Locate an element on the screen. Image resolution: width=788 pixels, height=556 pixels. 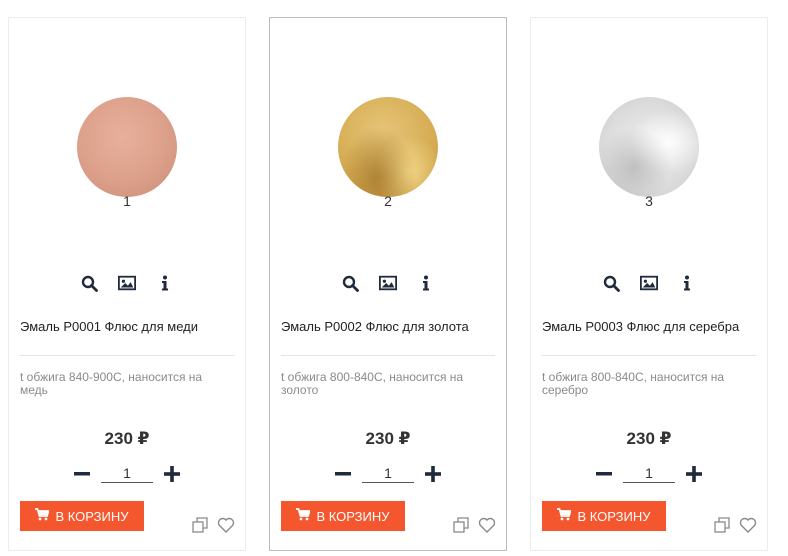
product-swatch-copper is located at coordinates (127, 147).